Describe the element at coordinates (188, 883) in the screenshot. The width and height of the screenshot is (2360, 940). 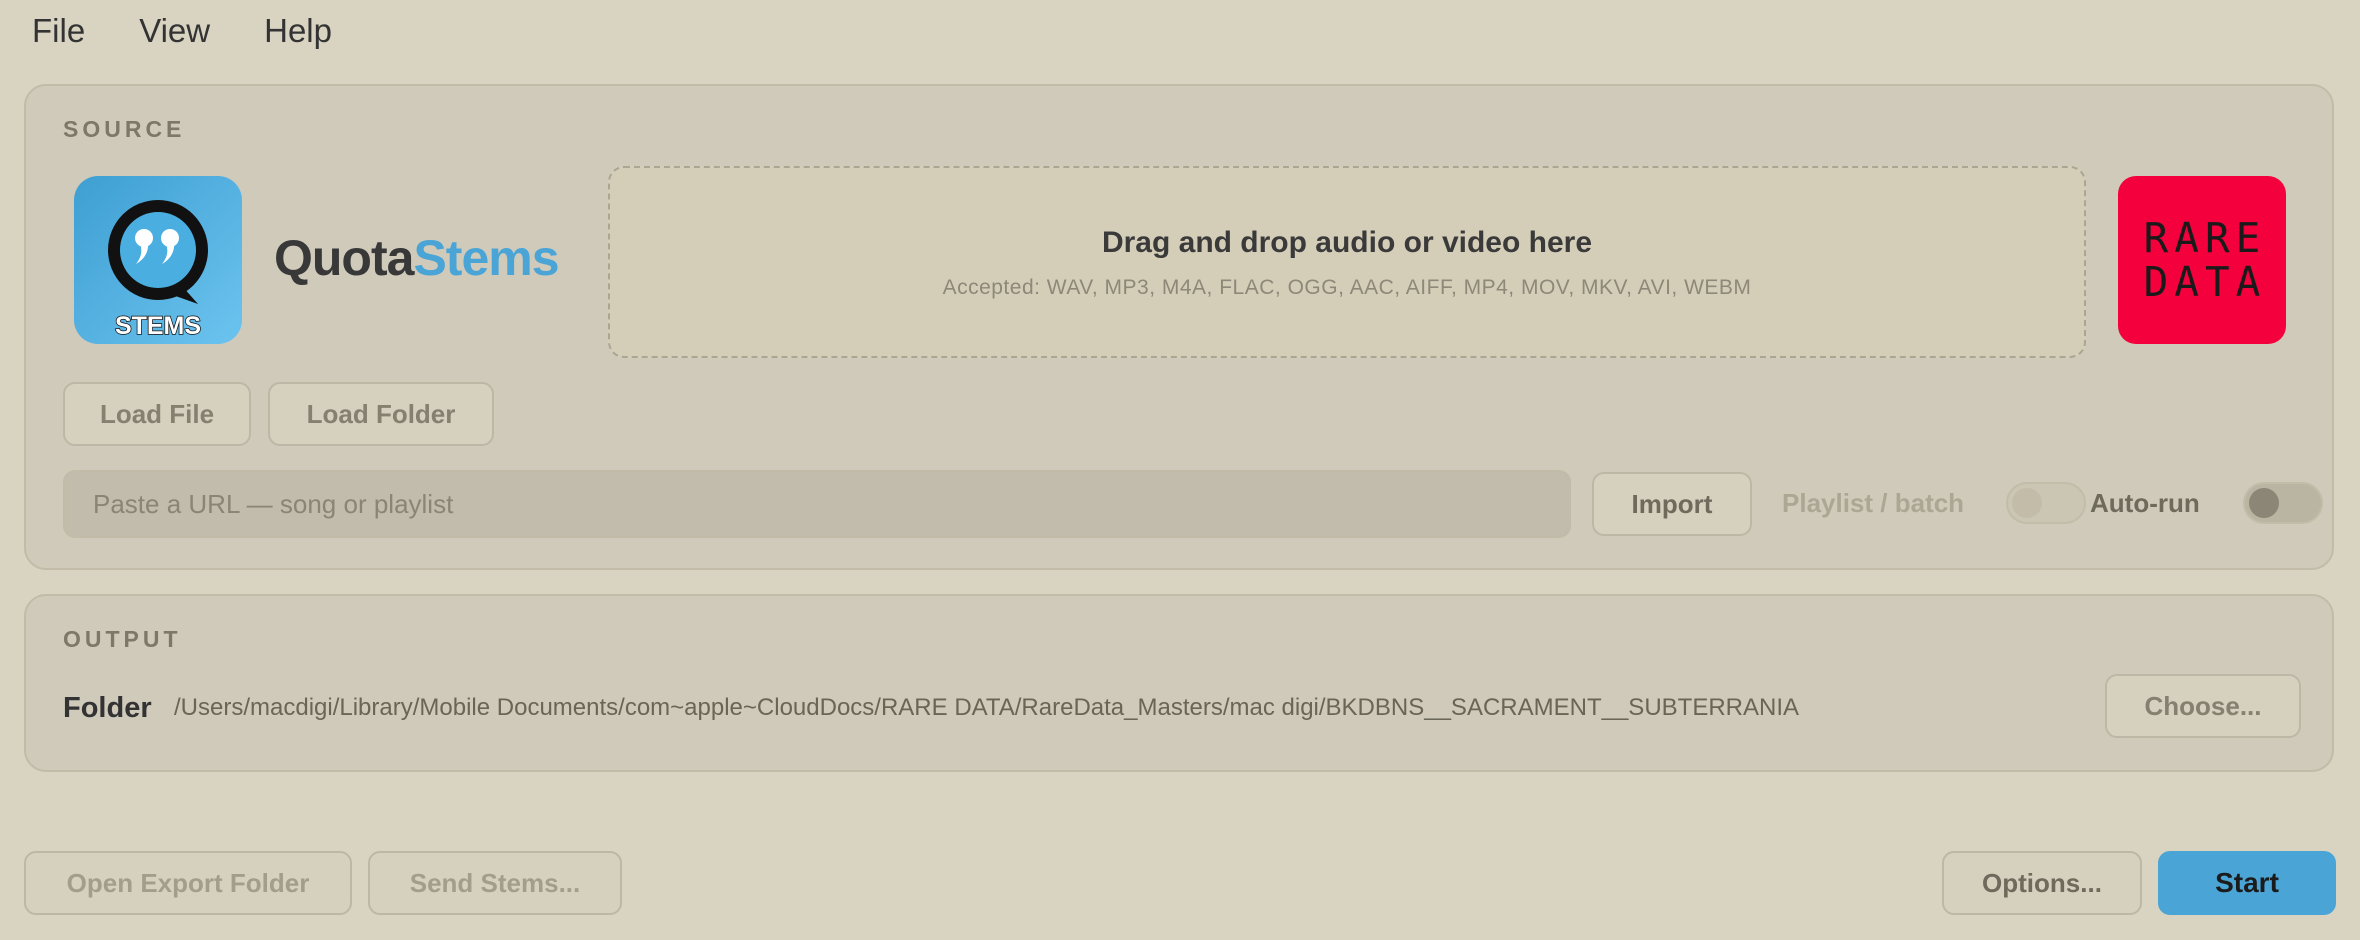
I see `open-export-folder-button: Open Export Folder` at that location.